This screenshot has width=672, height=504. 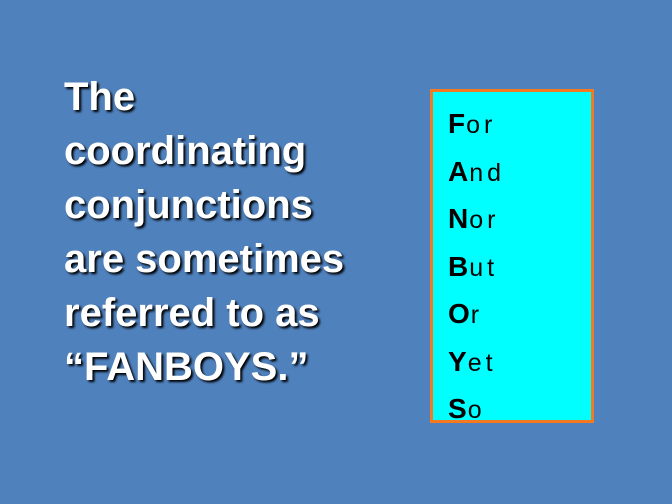 I want to click on fanboys-rest: o, so click(x=476, y=410).